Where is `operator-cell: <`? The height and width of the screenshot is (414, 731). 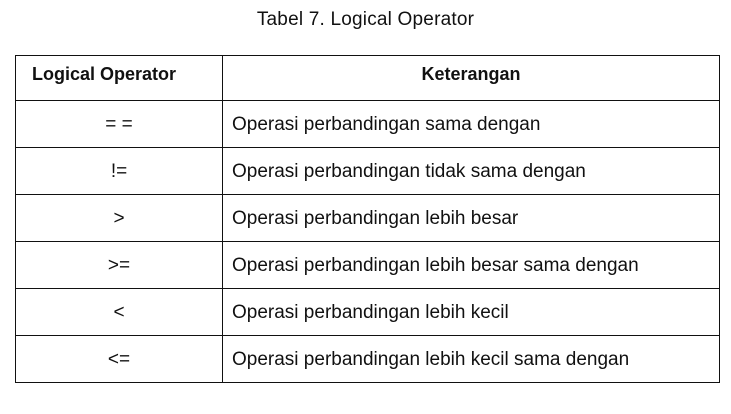 operator-cell: < is located at coordinates (119, 312).